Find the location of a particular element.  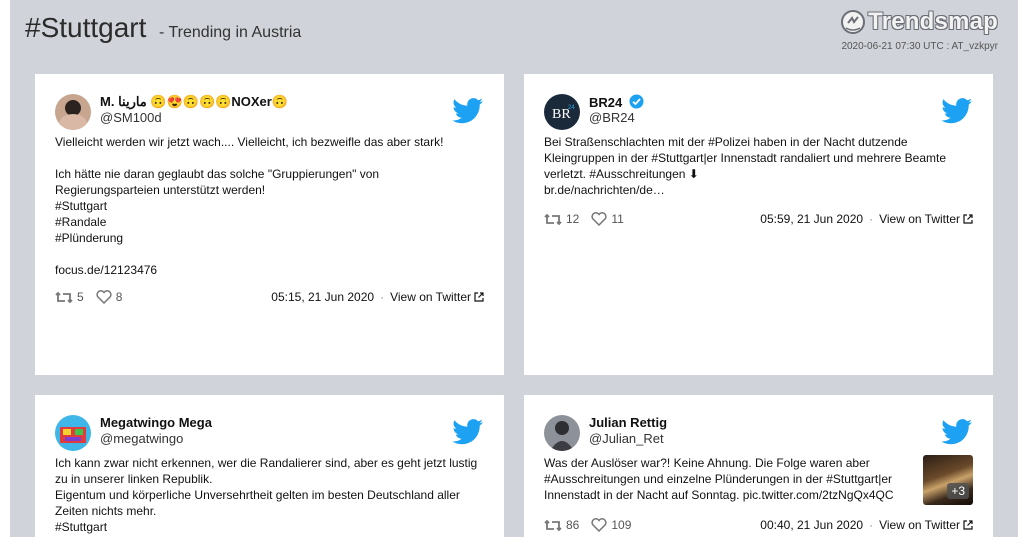

tweet-author-name: M. مارينا 🙃😍🙃🙃🙃NOXer🙃 is located at coordinates (194, 102).